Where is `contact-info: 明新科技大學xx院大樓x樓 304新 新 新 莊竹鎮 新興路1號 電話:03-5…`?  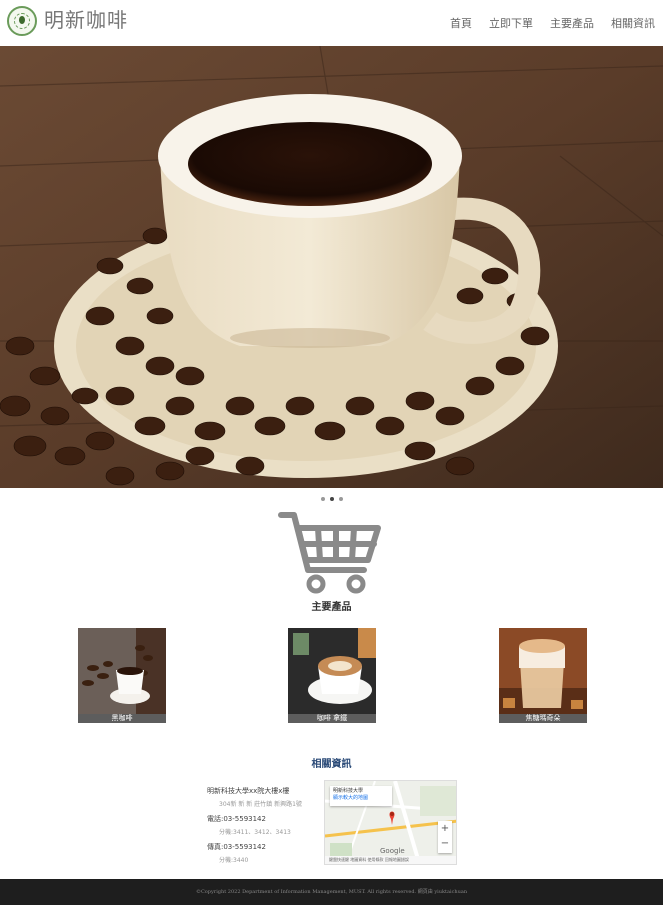
contact-info: 明新科技大學xx院大樓x樓 304新 新 新 莊竹鎮 新興路1號 電話:03-5… is located at coordinates (264, 826).